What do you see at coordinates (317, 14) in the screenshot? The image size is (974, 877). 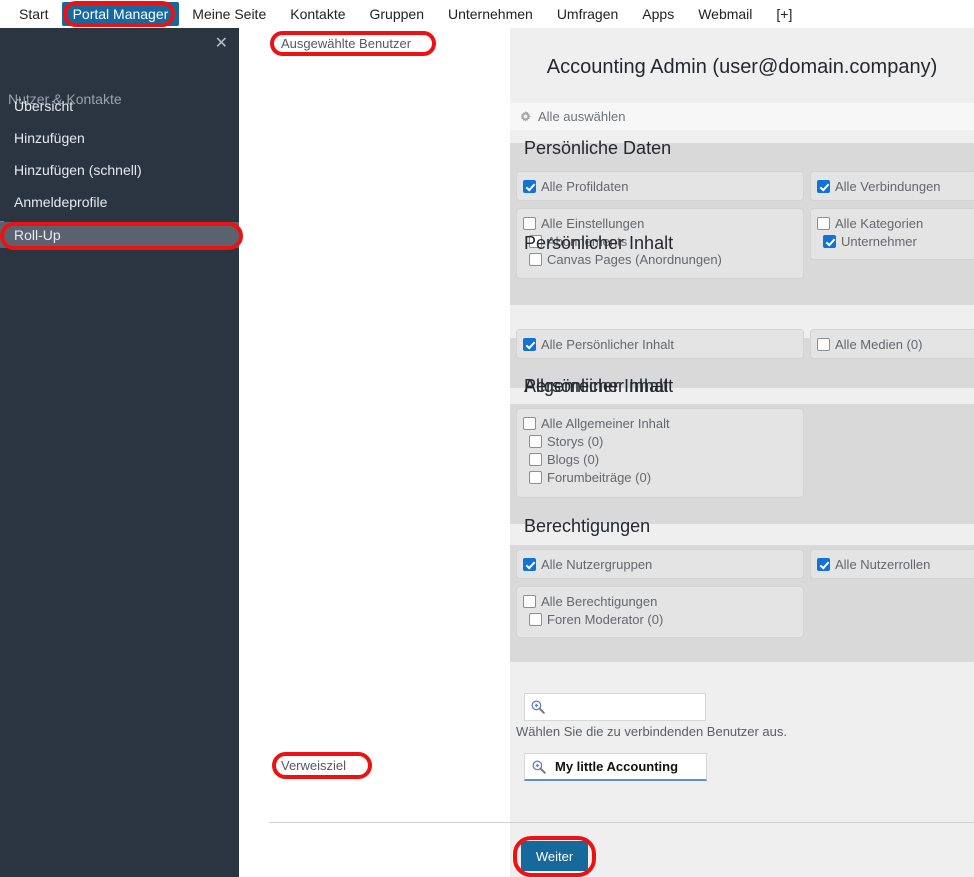 I see `nav-item-kontakte: Kontakte` at bounding box center [317, 14].